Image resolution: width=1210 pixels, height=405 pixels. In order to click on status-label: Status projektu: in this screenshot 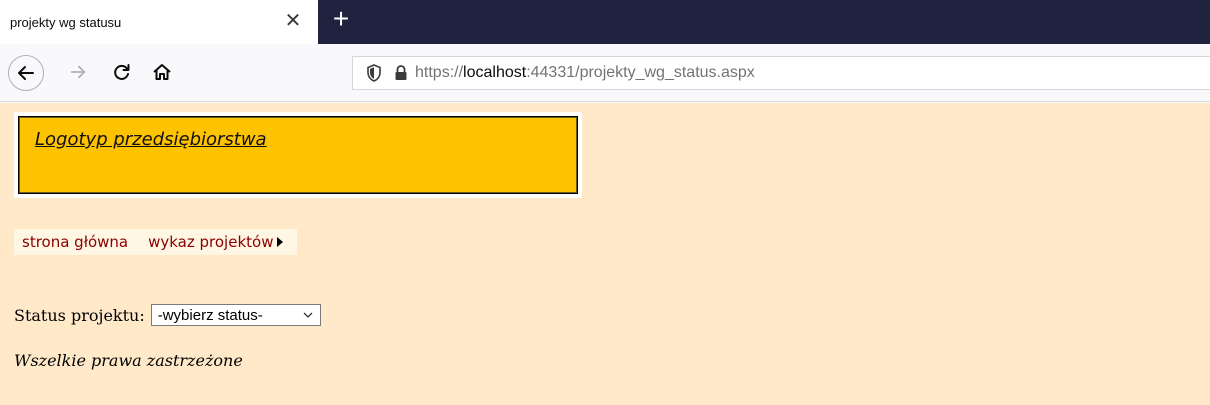, I will do `click(79, 315)`.